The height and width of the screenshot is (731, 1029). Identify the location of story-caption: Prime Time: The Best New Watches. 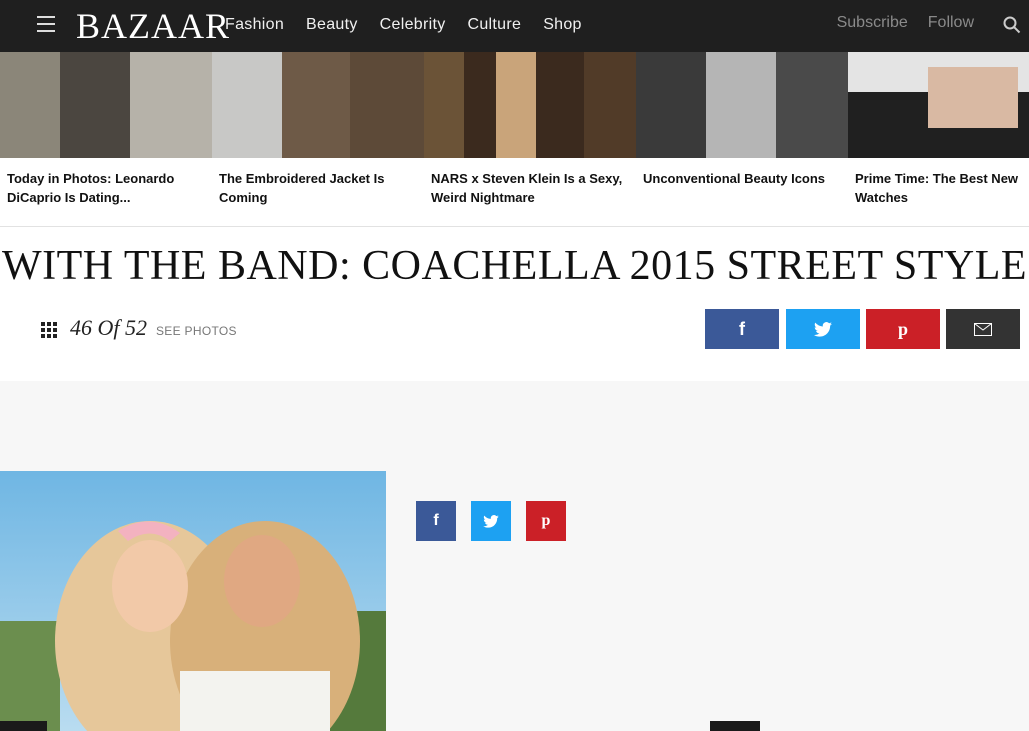
(942, 188).